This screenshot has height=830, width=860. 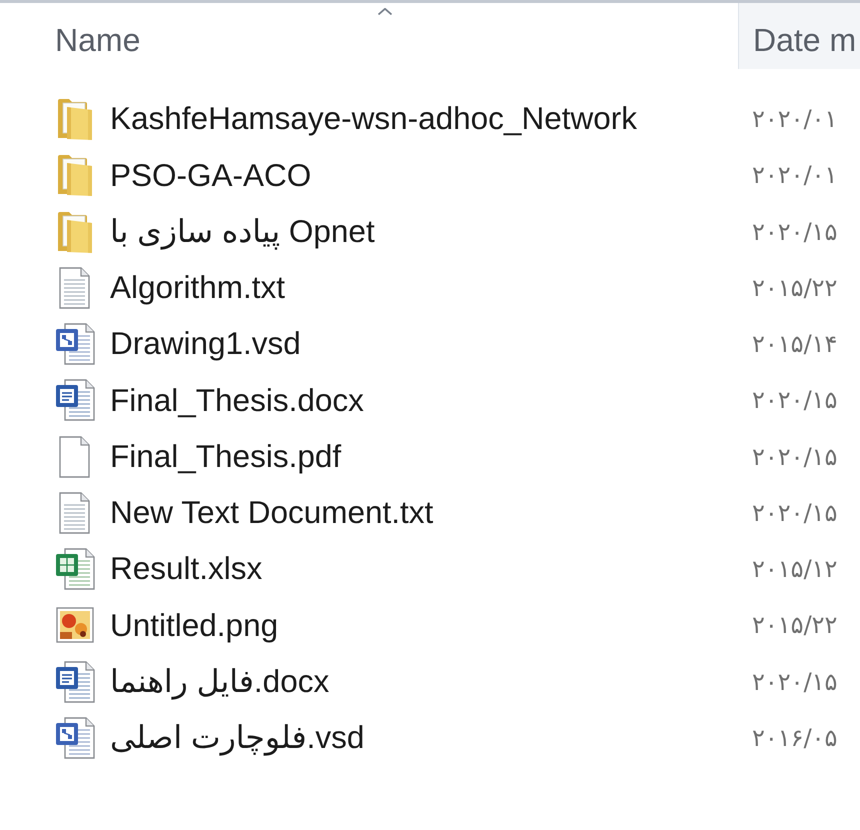 I want to click on file-name: Algorithm.txt, so click(x=198, y=288).